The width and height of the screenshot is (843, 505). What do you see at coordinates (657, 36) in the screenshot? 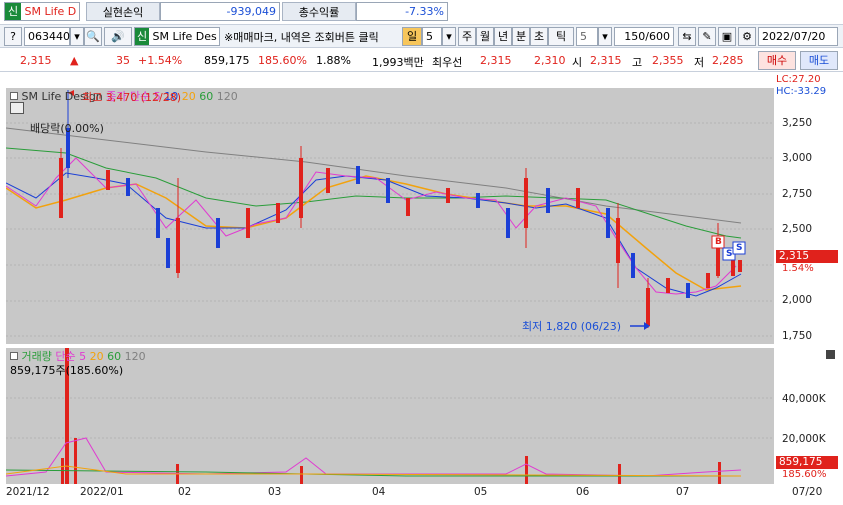
I see `count-max: /600` at bounding box center [657, 36].